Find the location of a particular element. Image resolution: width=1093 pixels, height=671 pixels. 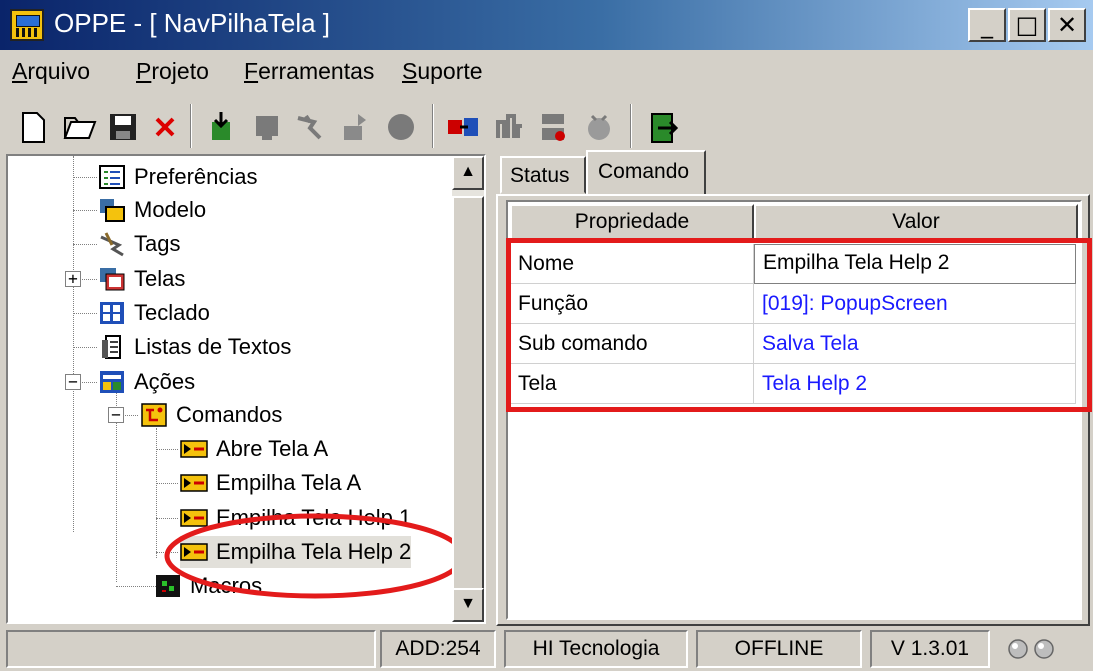

keyboard-icon is located at coordinates (112, 313).